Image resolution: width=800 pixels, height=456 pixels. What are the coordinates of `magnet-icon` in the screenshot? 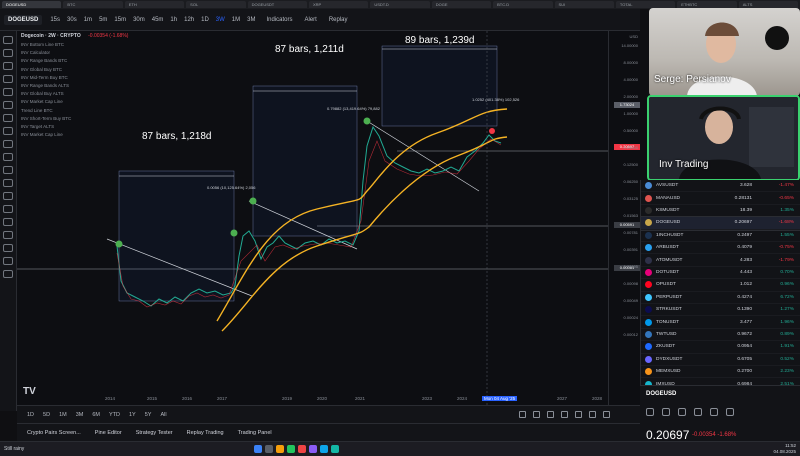 It's located at (8, 170).